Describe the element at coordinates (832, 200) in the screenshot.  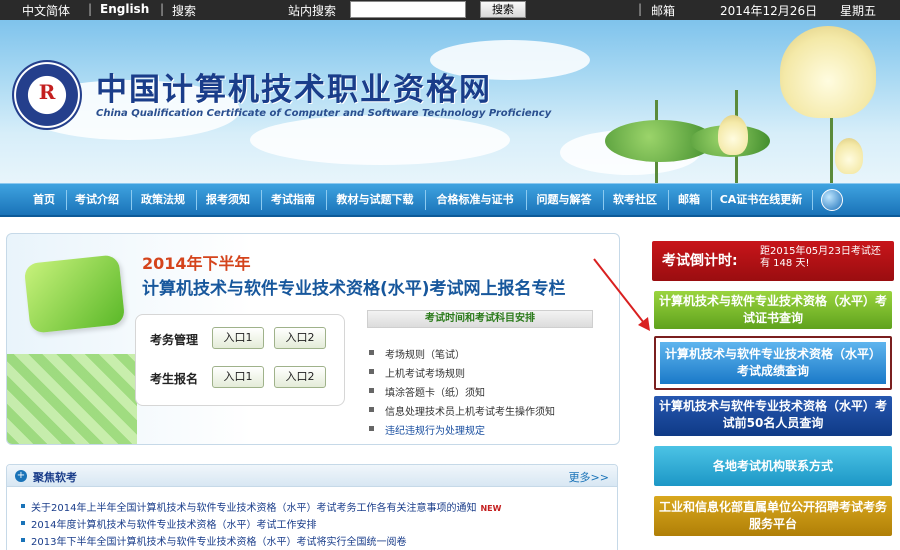
I see `globe-icon` at that location.